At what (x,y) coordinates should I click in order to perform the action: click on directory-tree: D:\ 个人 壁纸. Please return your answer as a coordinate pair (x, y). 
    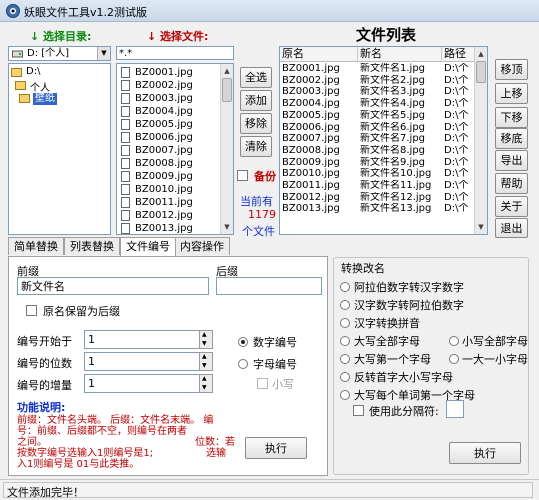
    Looking at the image, I should click on (59, 149).